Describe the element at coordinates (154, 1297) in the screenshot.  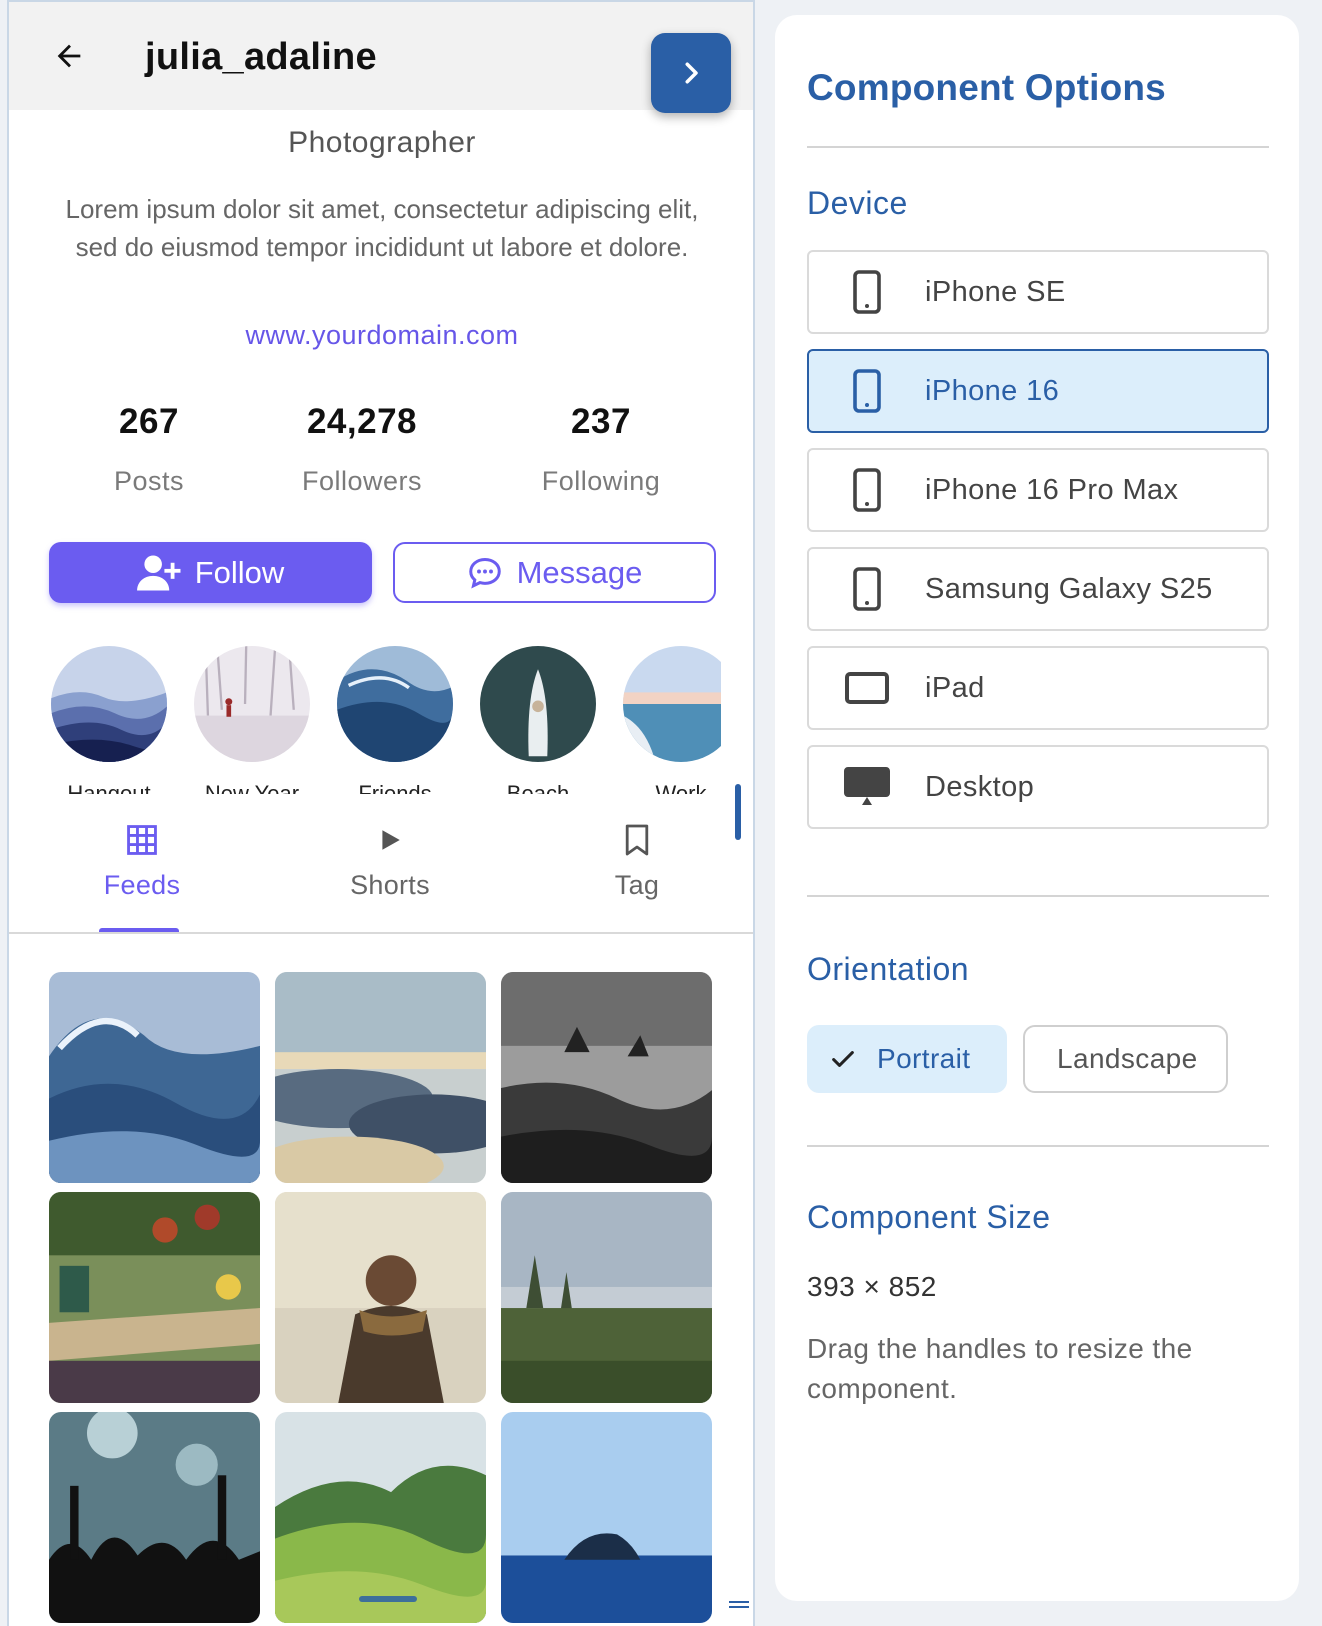
I see `cafe-interior-photo-icon` at that location.